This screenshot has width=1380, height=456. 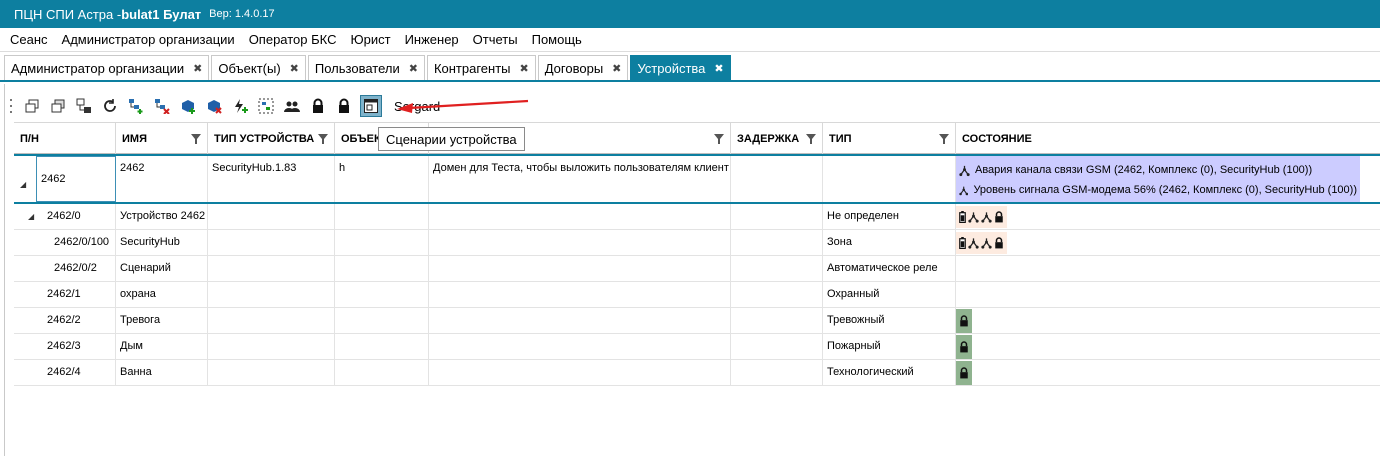 What do you see at coordinates (29, 39) in the screenshot?
I see `menu-session: Сеанс` at bounding box center [29, 39].